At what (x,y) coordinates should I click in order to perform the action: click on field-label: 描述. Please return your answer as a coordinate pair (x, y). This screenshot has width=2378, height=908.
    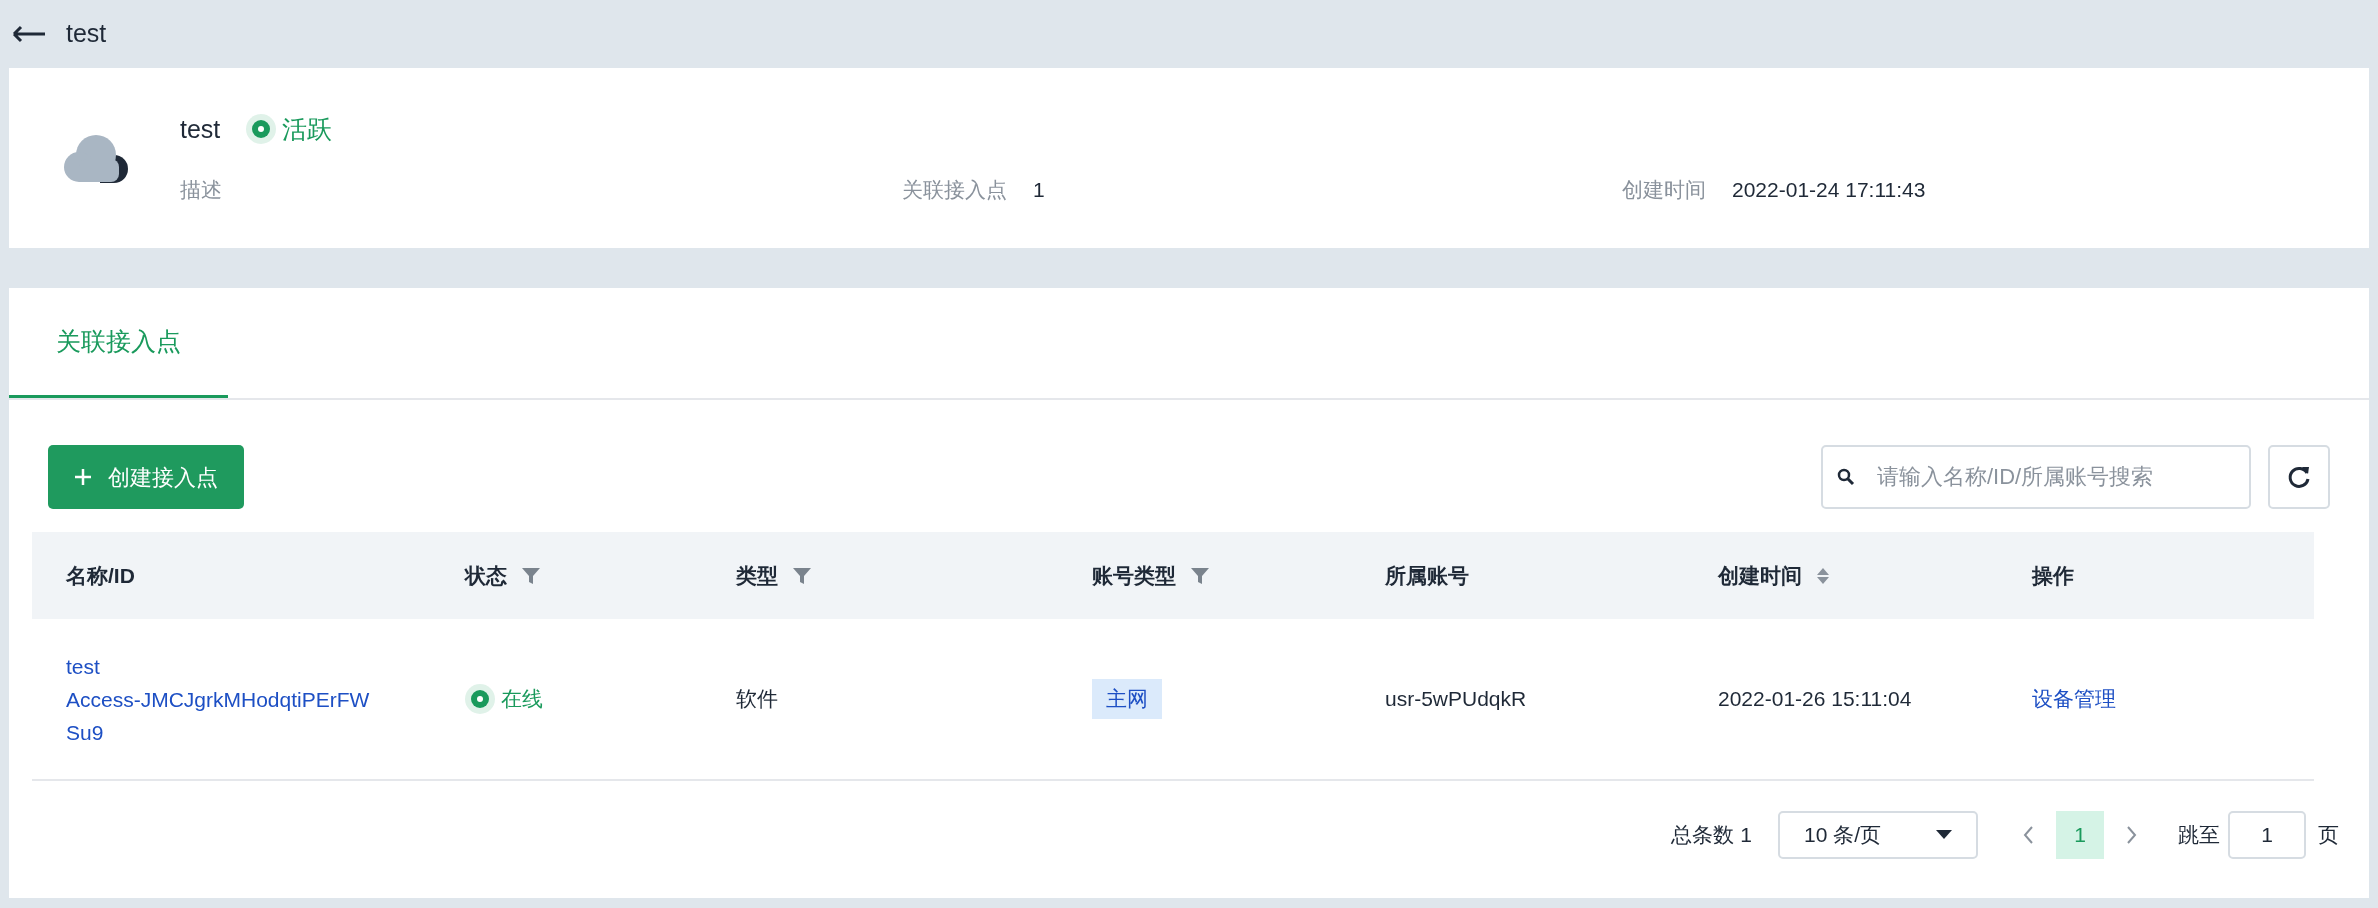
    Looking at the image, I should click on (201, 190).